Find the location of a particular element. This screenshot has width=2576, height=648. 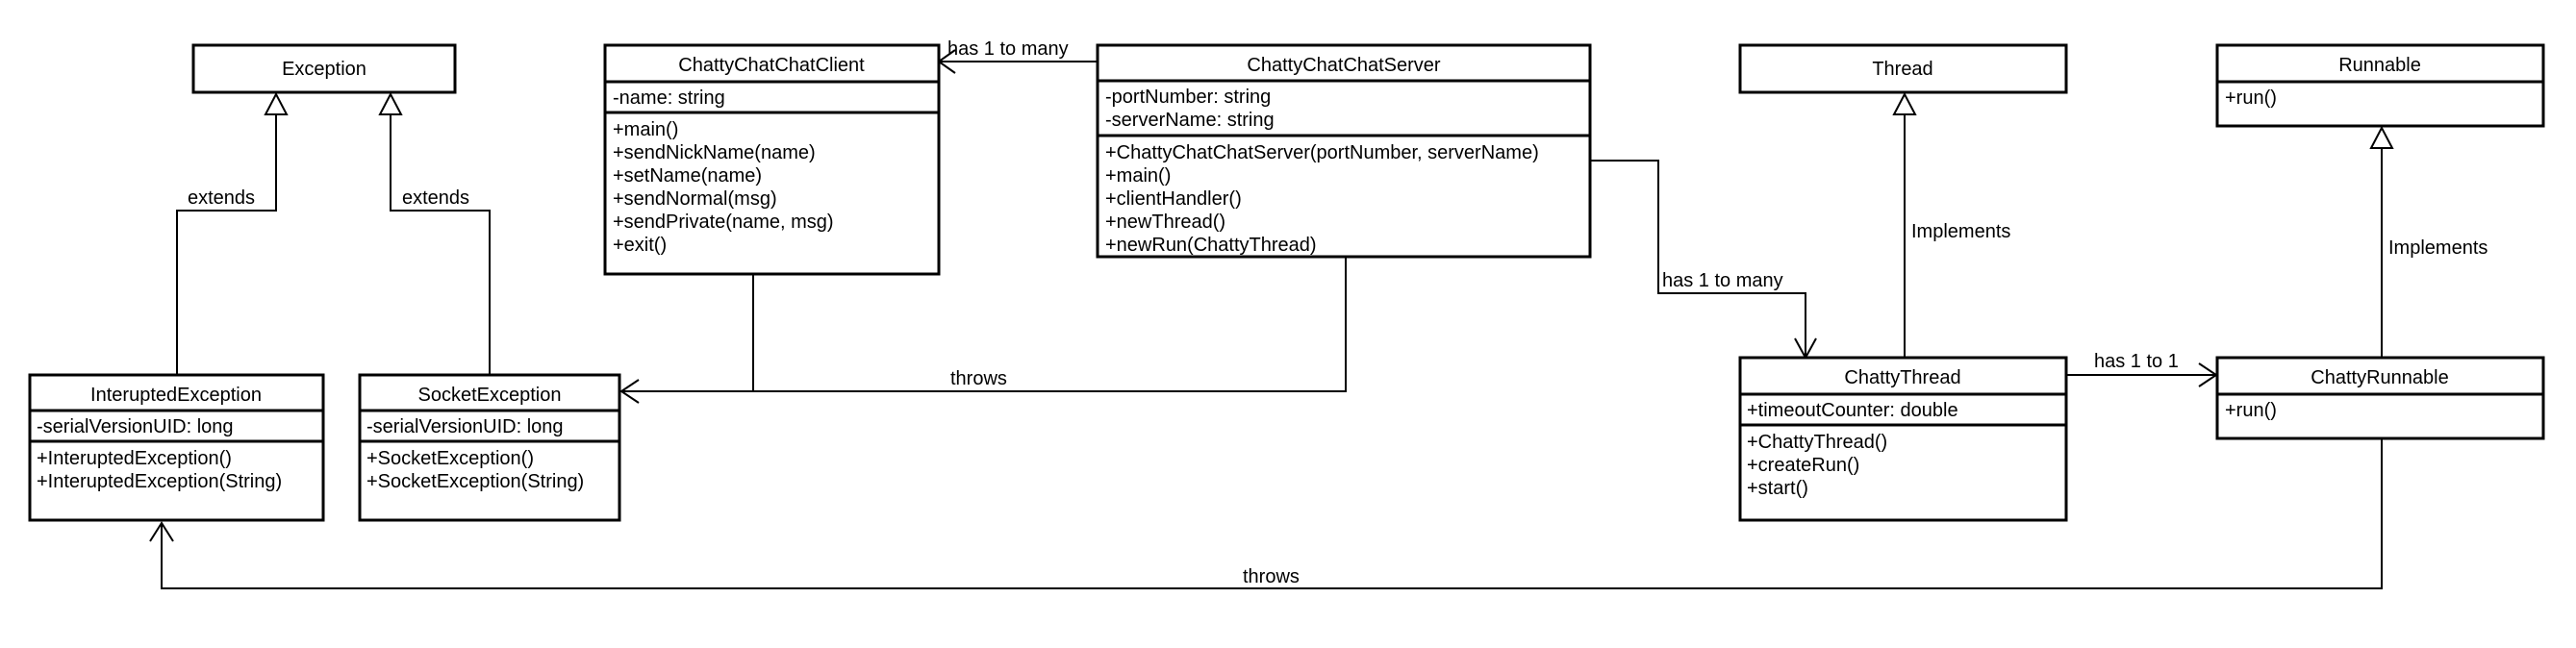

method: +sendNormal(msg) is located at coordinates (695, 199).